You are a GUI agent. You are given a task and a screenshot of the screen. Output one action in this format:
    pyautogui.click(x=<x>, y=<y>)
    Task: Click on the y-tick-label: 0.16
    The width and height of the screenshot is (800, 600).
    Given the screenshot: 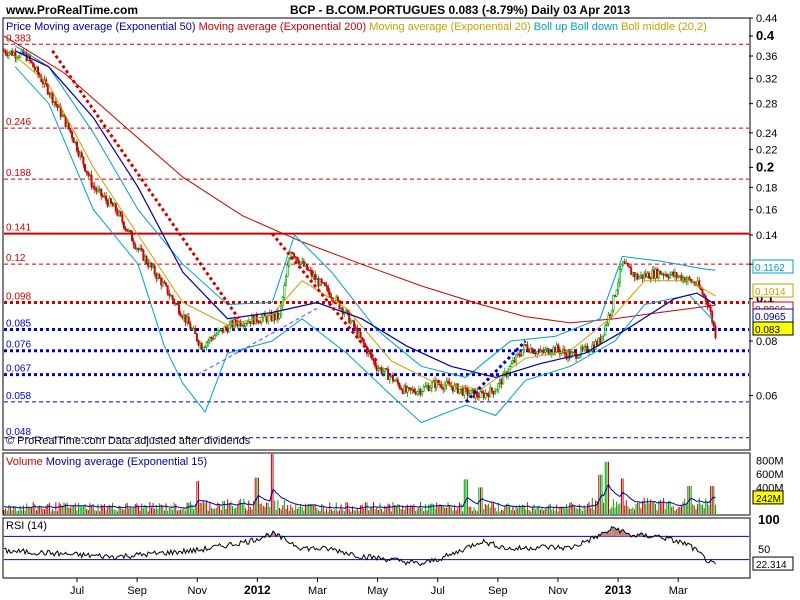 What is the action you would take?
    pyautogui.click(x=766, y=211)
    